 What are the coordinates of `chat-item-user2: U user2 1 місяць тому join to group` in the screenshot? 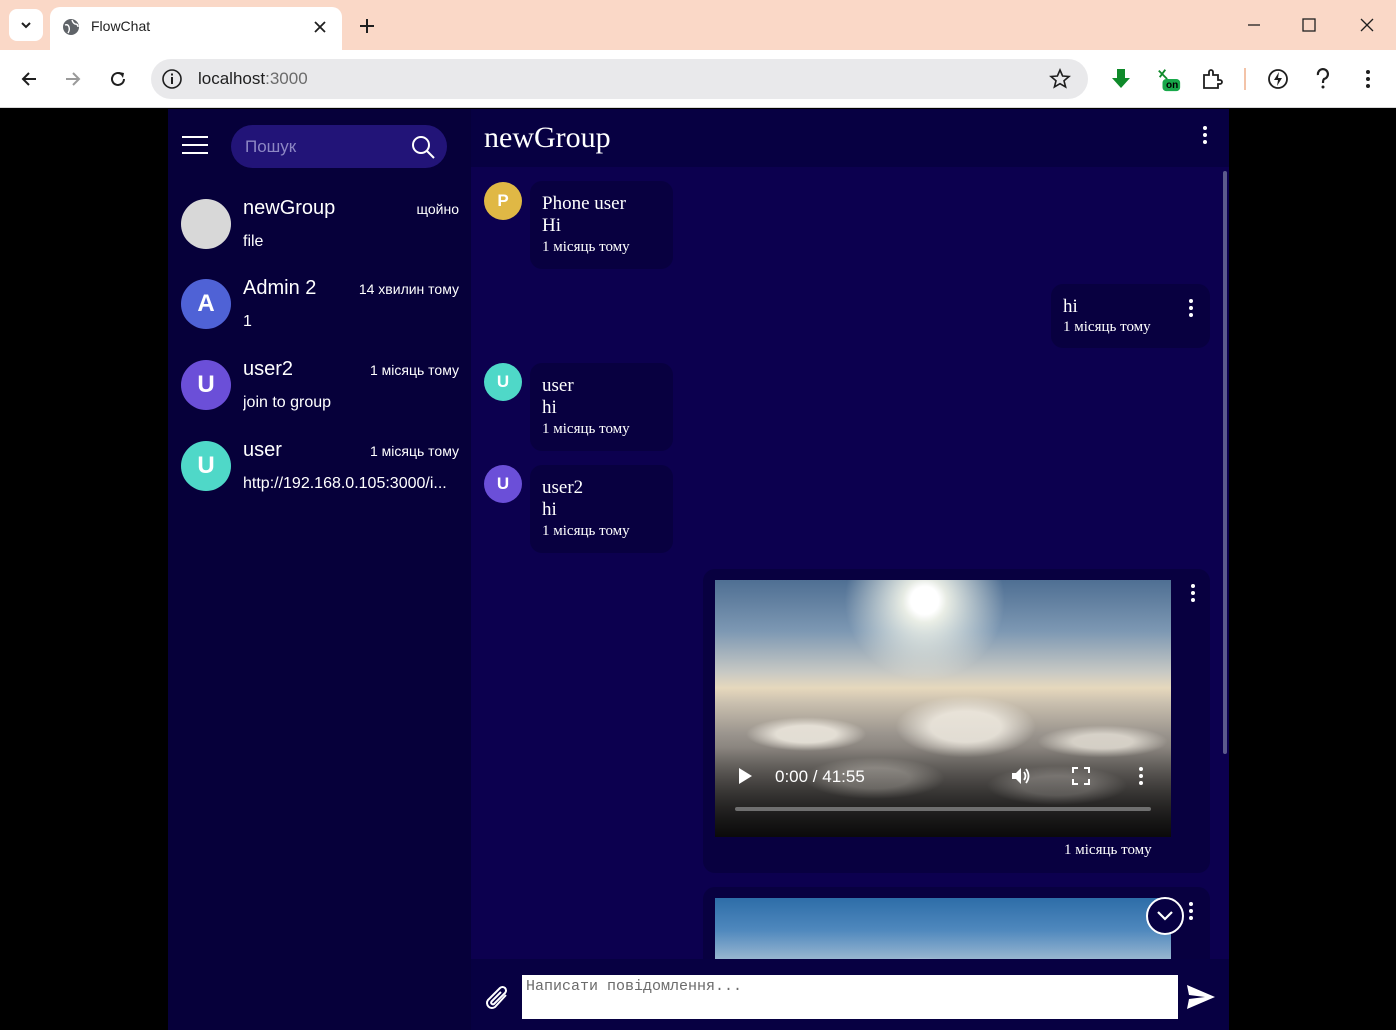 It's located at (319, 390).